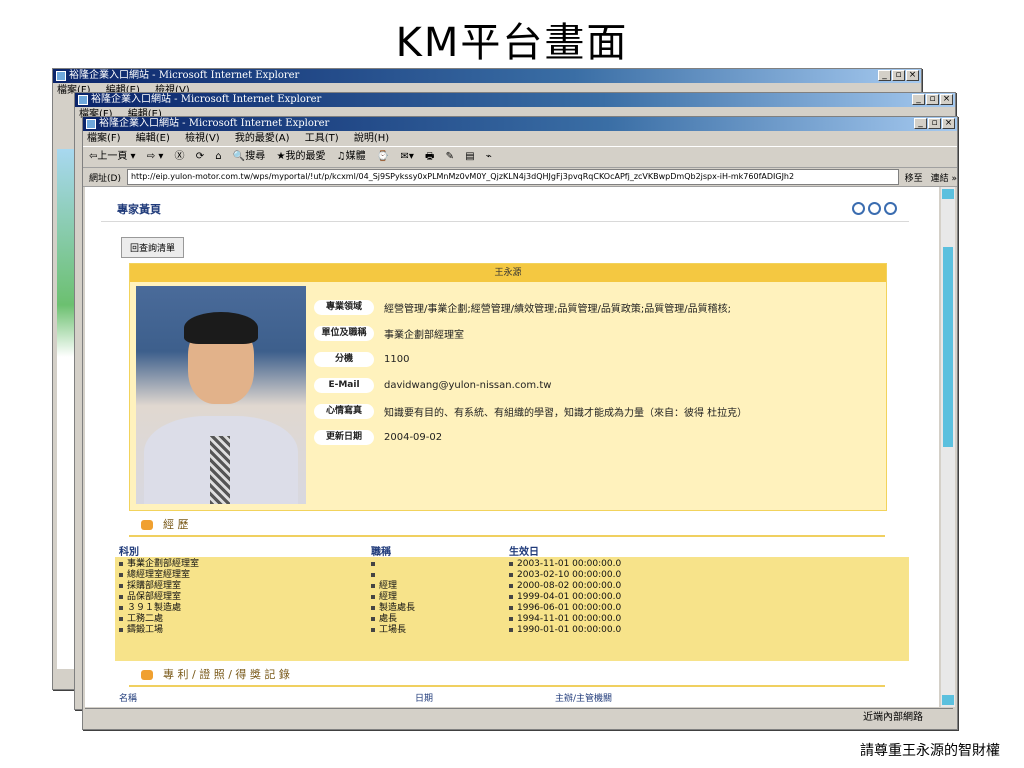 The height and width of the screenshot is (768, 1024). Describe the element at coordinates (566, 413) in the screenshot. I see `field-value: 知識要有目的、有系統、有組織的學習，知識才能成為力量（來自：彼得 杜拉克）` at that location.